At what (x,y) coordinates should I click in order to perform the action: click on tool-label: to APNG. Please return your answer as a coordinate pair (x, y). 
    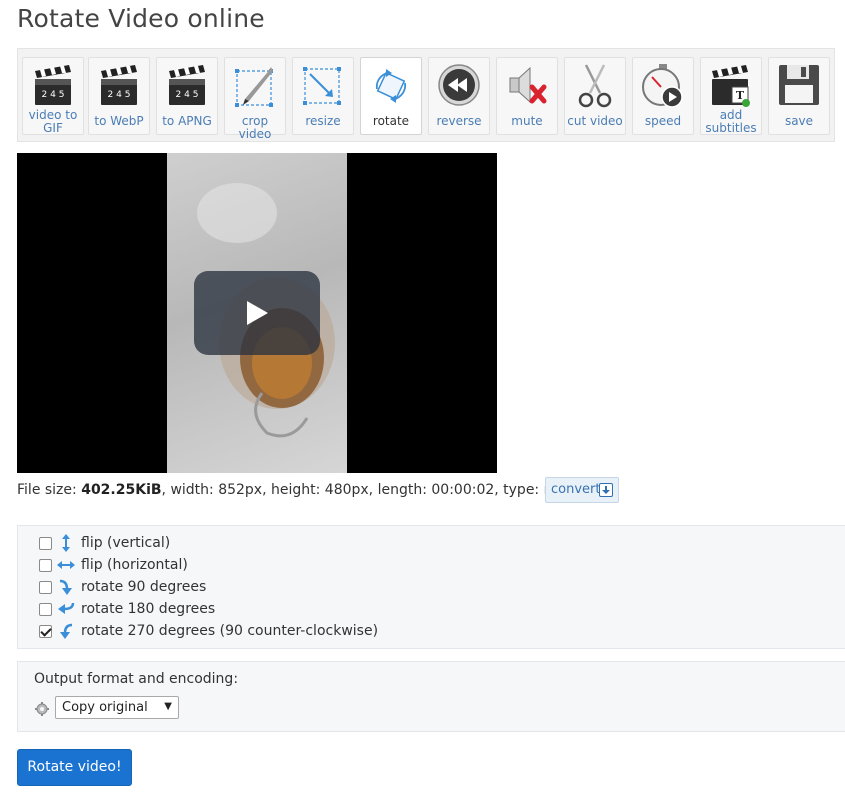
    Looking at the image, I should click on (187, 121).